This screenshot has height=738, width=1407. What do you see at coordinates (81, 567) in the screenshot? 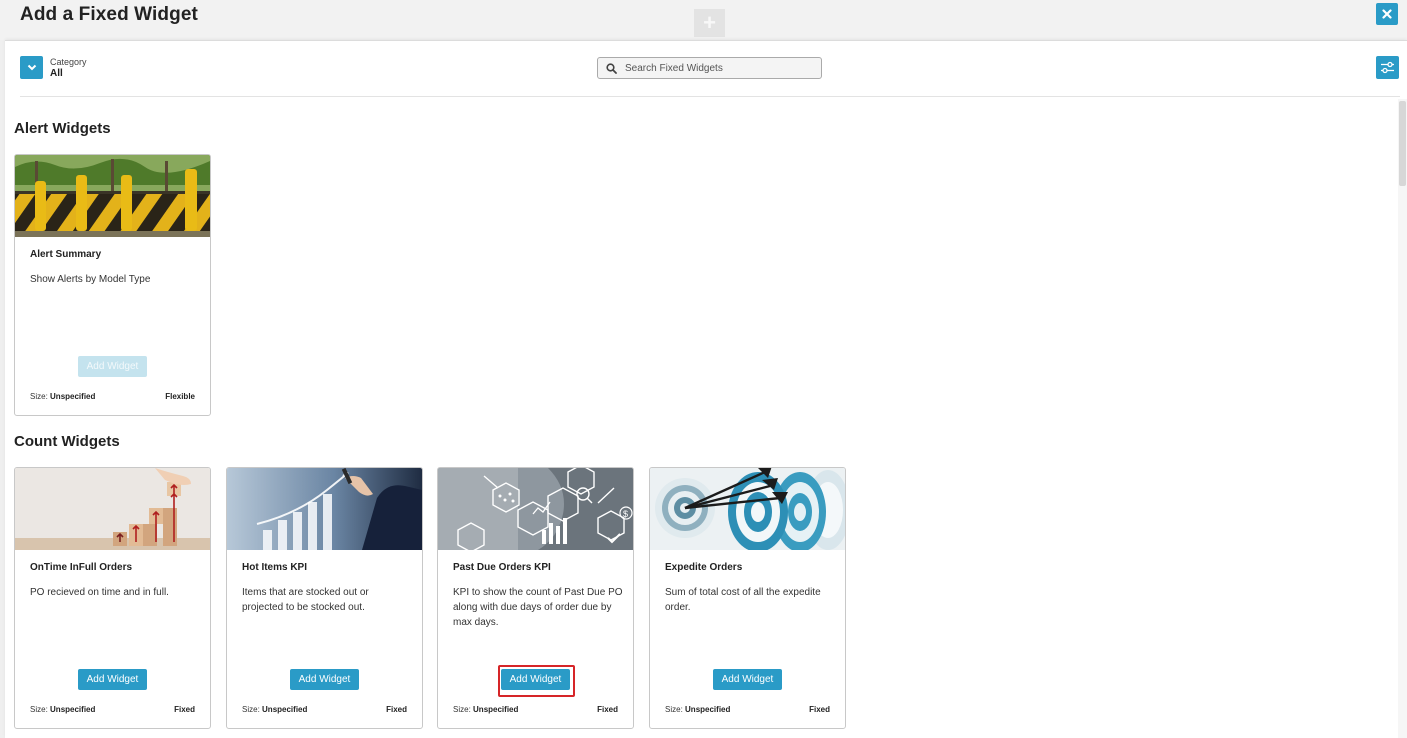
I see `card-title: OnTime InFull Orders` at bounding box center [81, 567].